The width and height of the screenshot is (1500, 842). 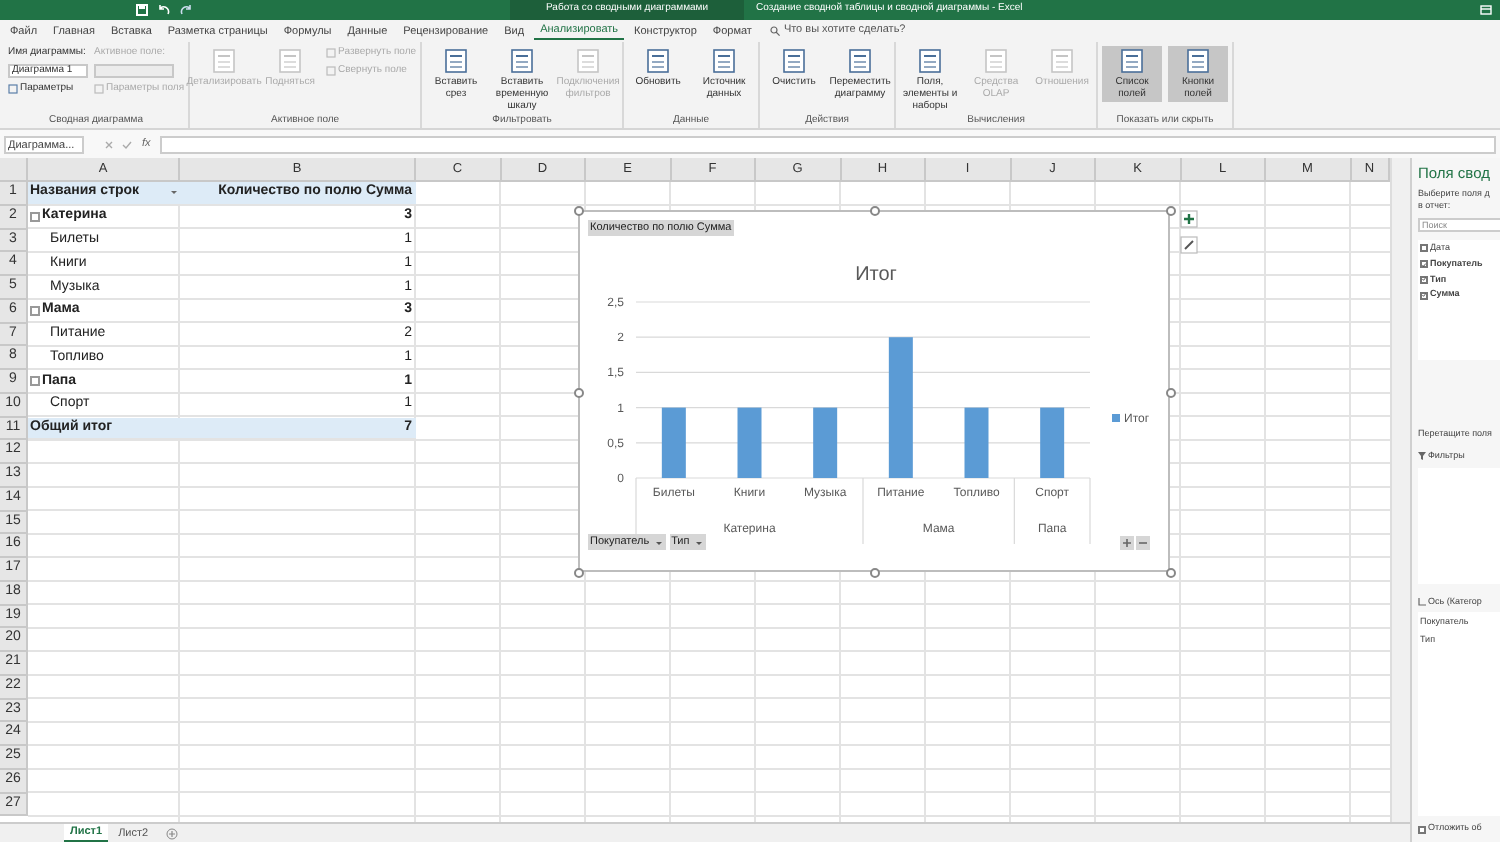 I want to click on formula-input-field, so click(x=828, y=144).